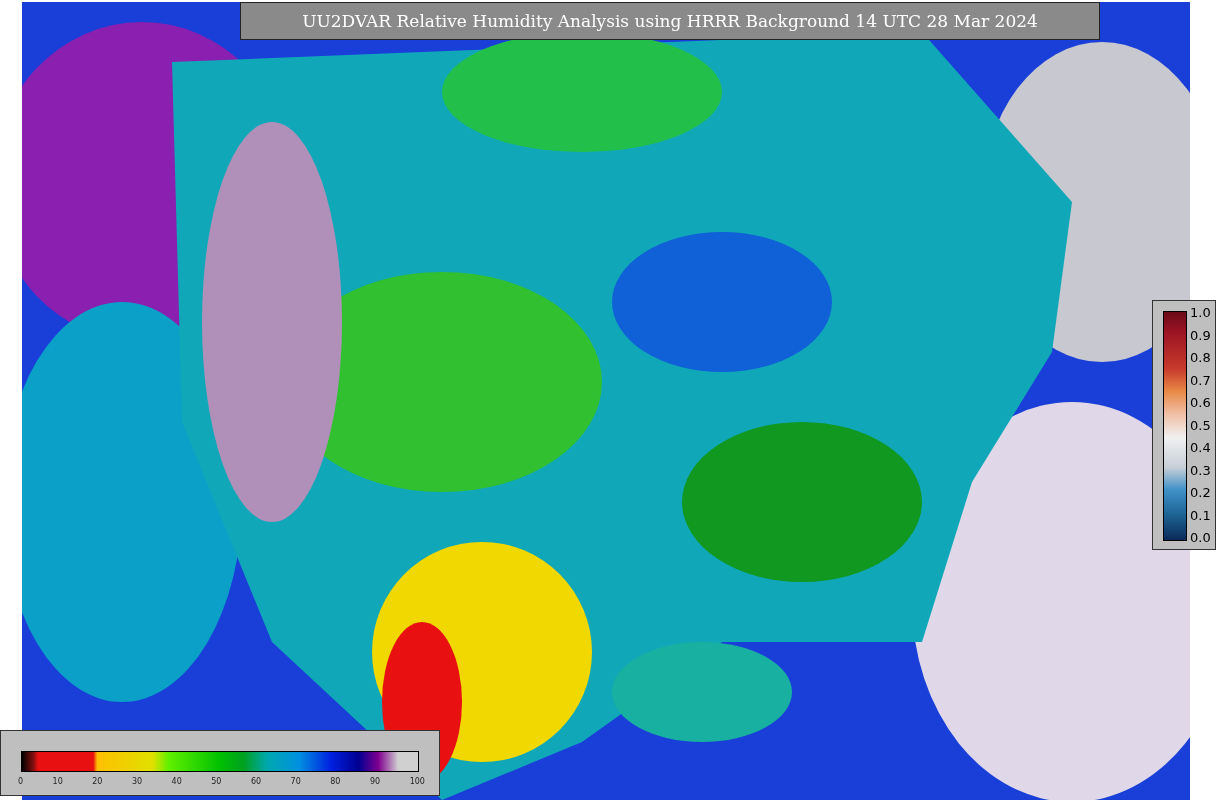 The width and height of the screenshot is (1216, 800). What do you see at coordinates (57, 781) in the screenshot?
I see `tick-label: 10` at bounding box center [57, 781].